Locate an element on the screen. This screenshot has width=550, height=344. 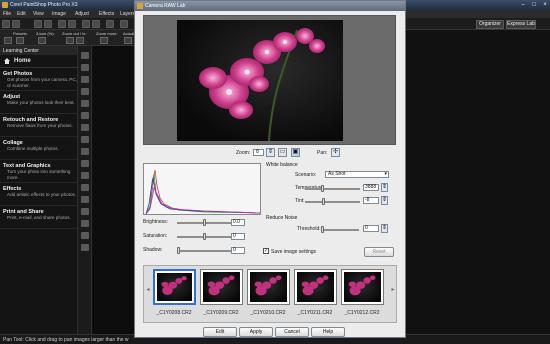
app-title: Corel PaintShop Photo Pro X3 is located at coordinates (44, 5).